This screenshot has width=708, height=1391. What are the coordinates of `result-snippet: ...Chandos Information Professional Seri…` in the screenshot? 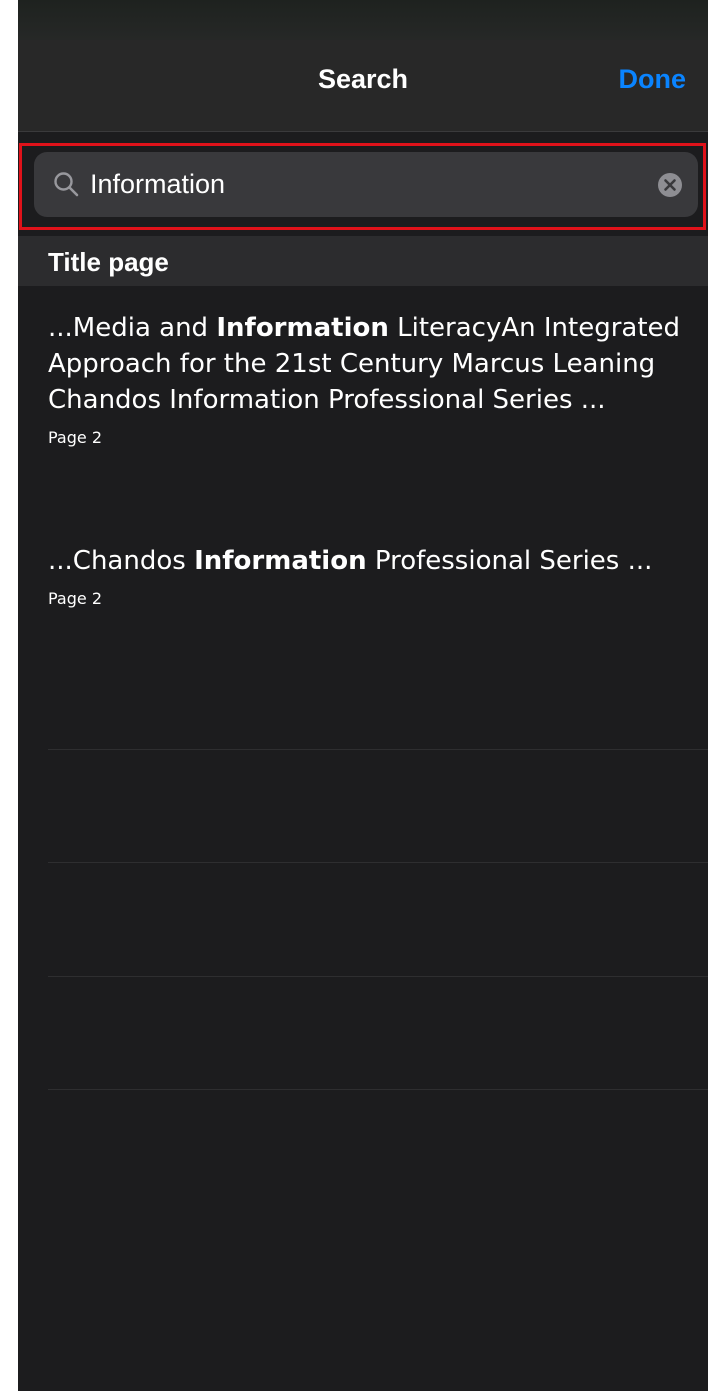 It's located at (373, 561).